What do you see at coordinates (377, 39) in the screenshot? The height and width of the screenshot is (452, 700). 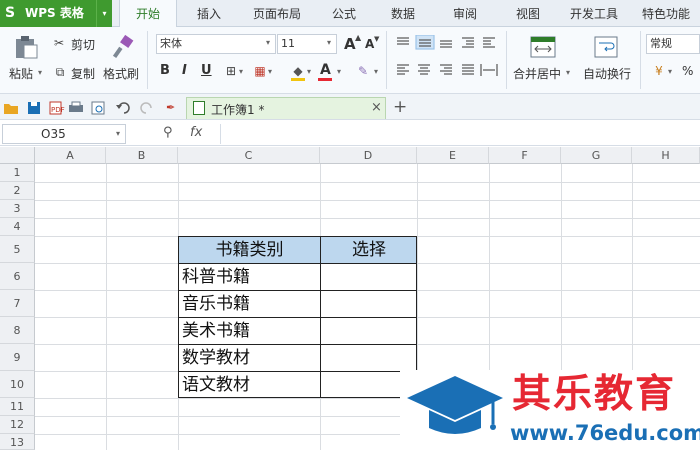 I see `arrow-down-icon: ▼` at bounding box center [377, 39].